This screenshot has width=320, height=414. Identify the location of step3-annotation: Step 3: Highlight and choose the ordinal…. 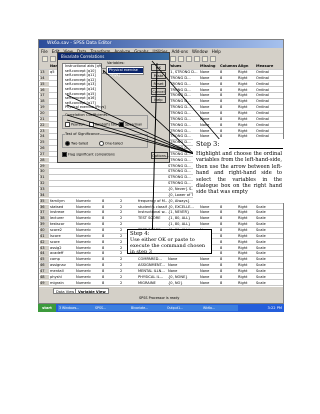
(238, 171).